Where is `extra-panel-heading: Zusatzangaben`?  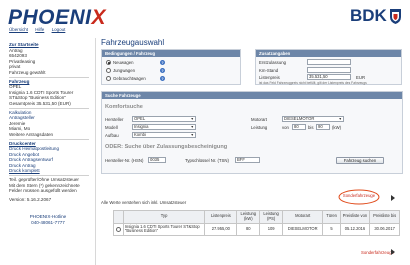 extra-panel-heading: Zusatzangaben is located at coordinates (328, 53).